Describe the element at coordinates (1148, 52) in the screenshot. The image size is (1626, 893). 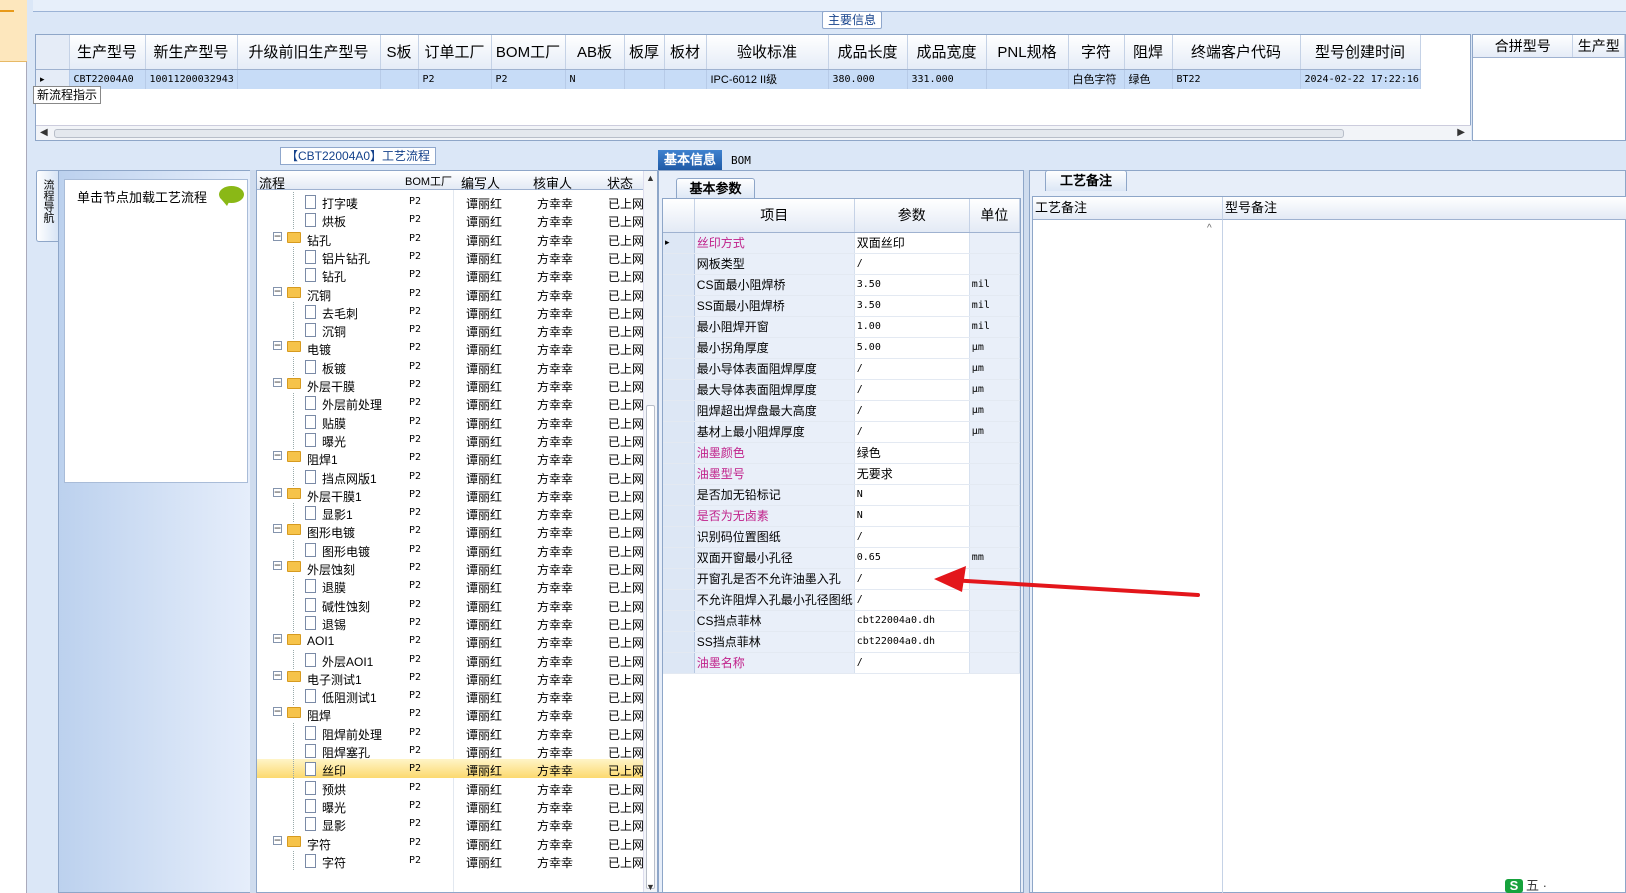
I see `main-col-header: 阻焊` at that location.